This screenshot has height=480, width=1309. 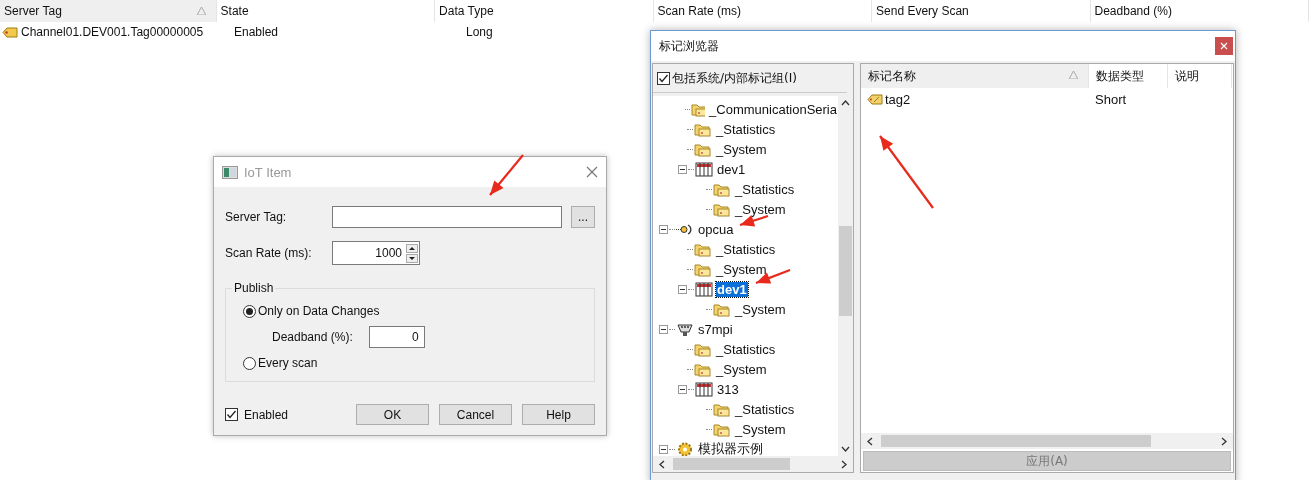 What do you see at coordinates (396, 337) in the screenshot?
I see `deadband-field: 0` at bounding box center [396, 337].